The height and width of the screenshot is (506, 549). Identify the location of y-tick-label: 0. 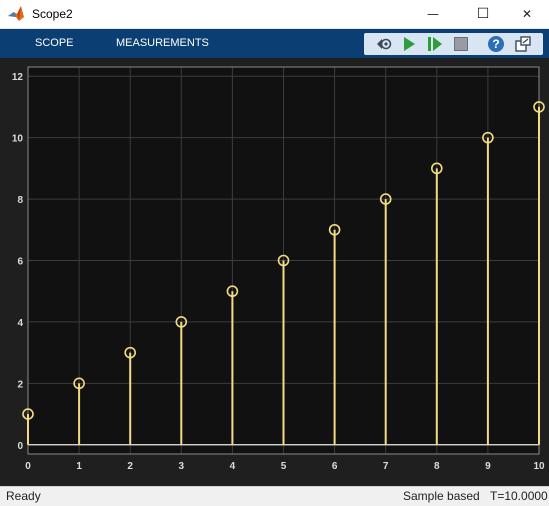
(20, 446).